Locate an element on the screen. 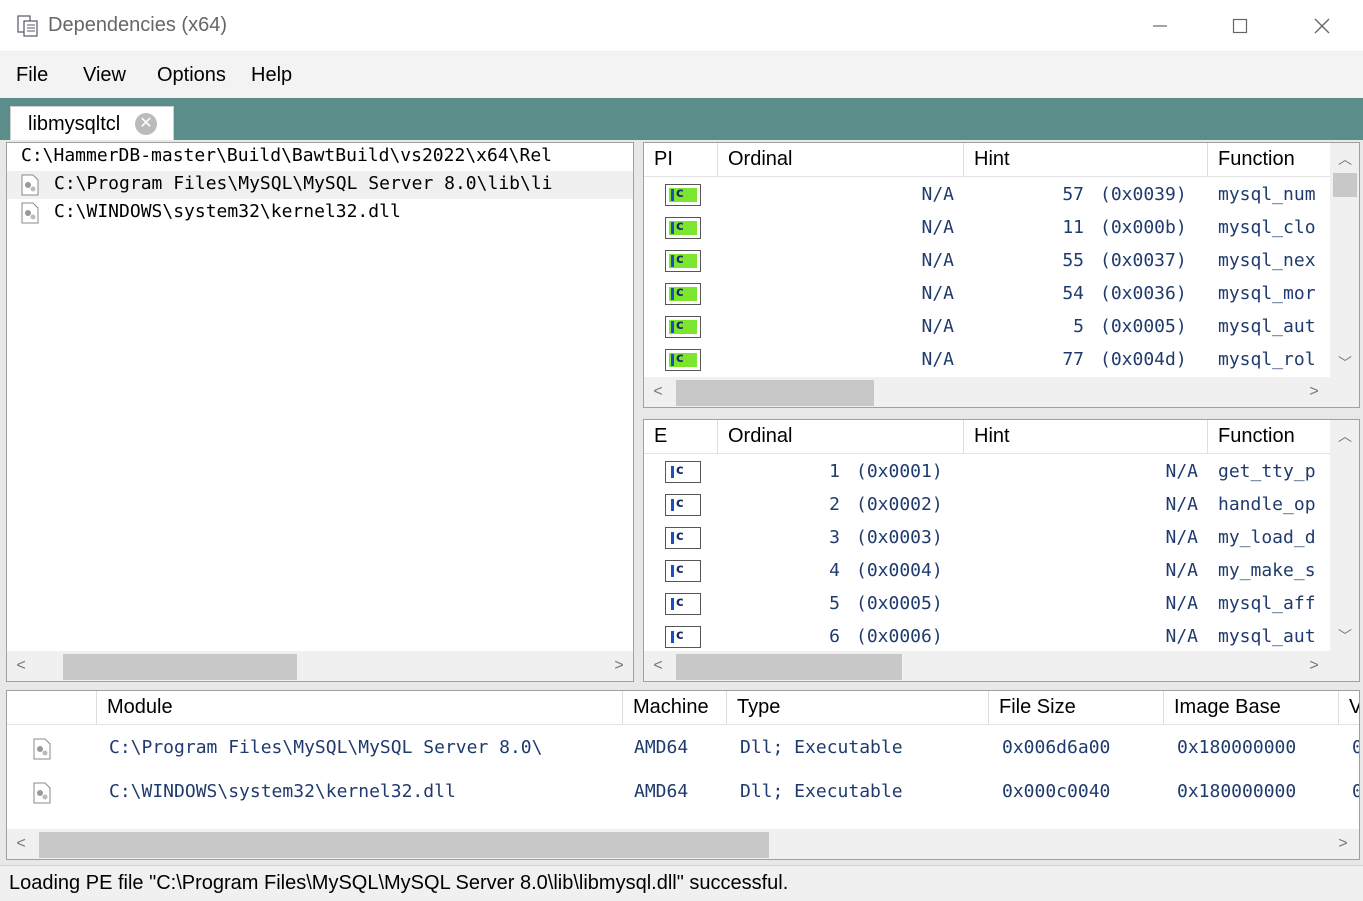 The height and width of the screenshot is (901, 1363). window-title: Dependencies (x64) is located at coordinates (137, 25).